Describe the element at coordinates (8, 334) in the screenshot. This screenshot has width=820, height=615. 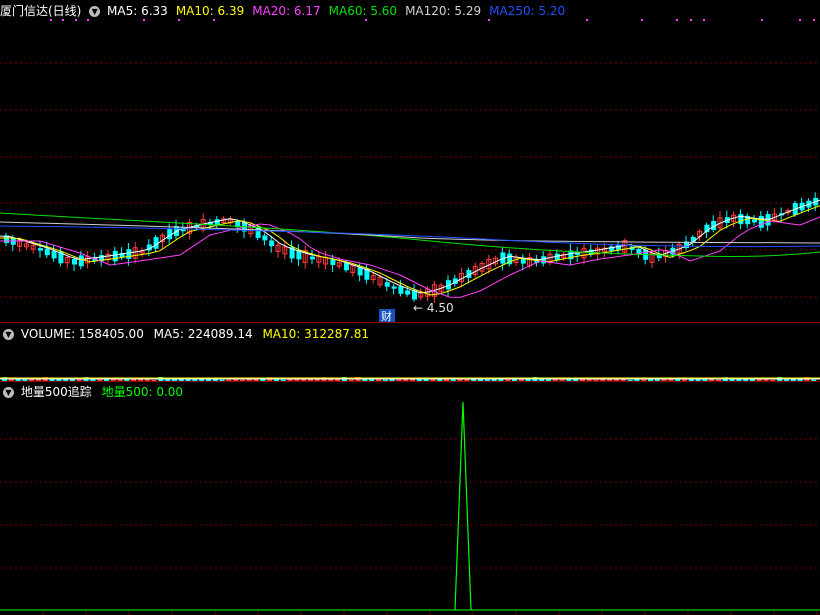
I see `chevron-down-icon: ▼` at that location.